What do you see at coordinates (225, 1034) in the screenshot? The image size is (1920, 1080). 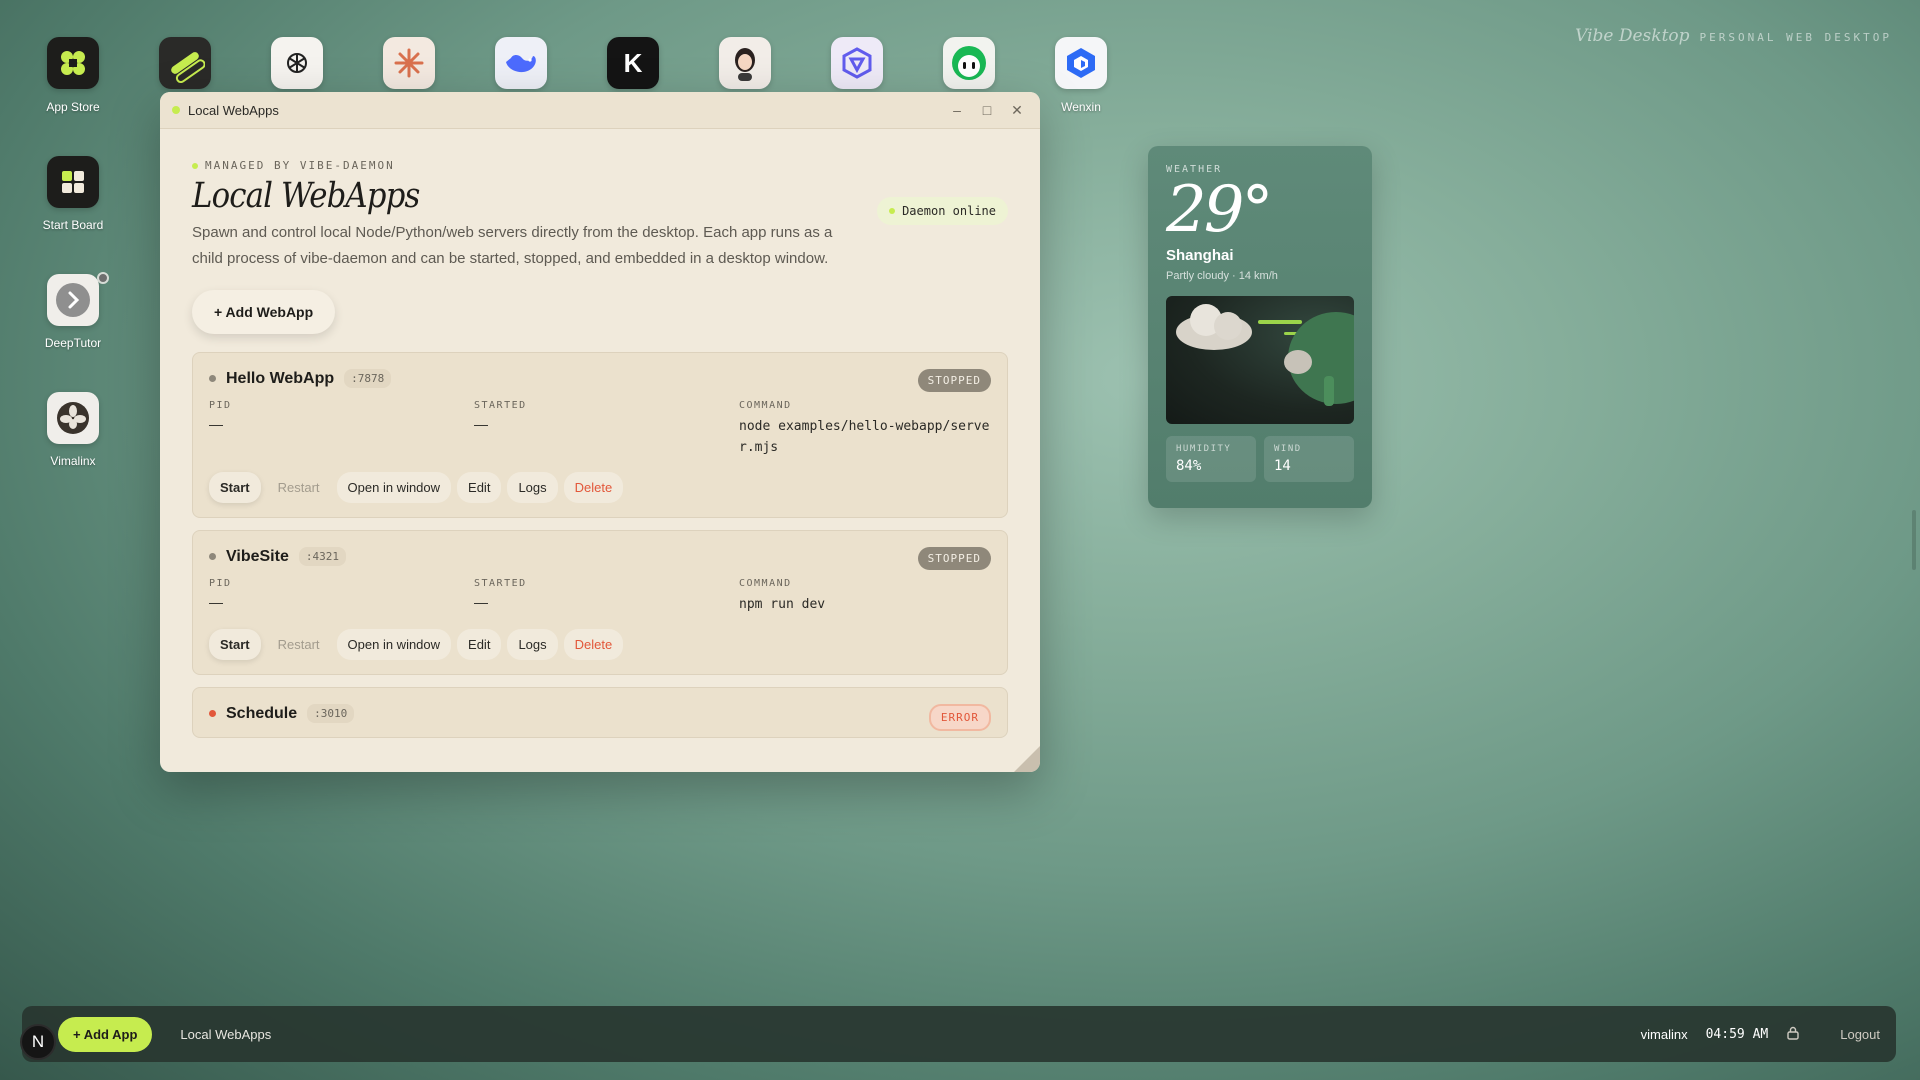 I see `taskbar-item-local-webapps: Local WebApps` at bounding box center [225, 1034].